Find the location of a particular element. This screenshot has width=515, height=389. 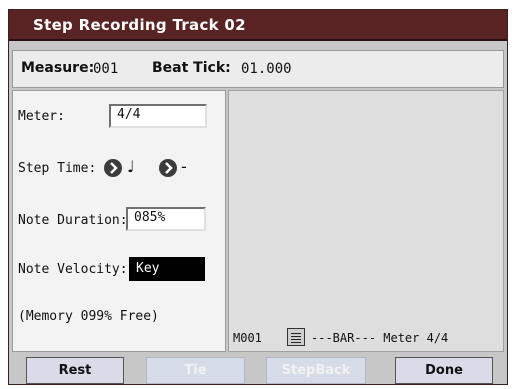

list-icon is located at coordinates (296, 337).